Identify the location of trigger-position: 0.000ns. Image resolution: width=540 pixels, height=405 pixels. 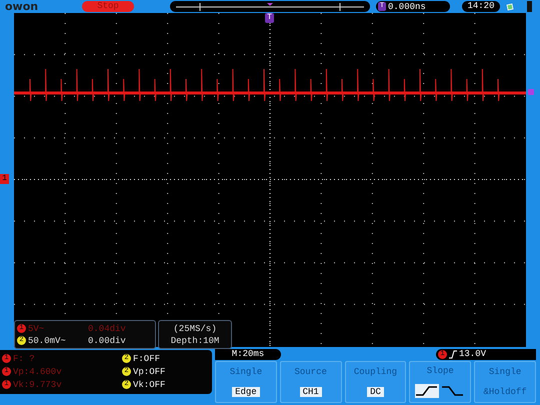
(407, 7).